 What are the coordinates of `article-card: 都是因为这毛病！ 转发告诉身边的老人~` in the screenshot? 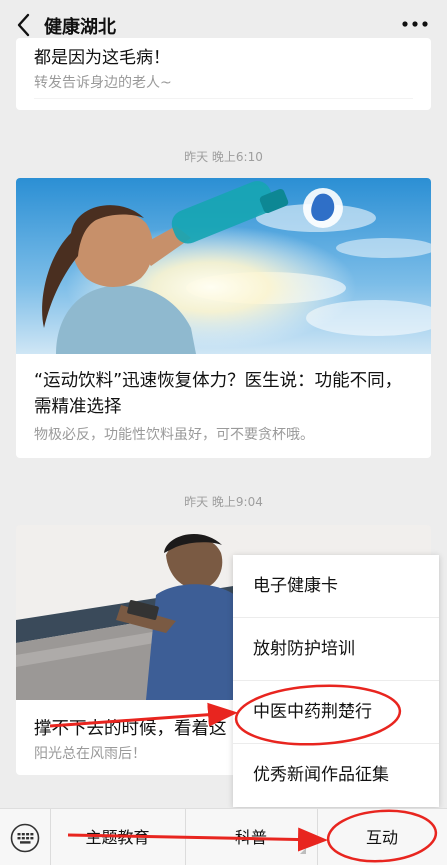 It's located at (223, 74).